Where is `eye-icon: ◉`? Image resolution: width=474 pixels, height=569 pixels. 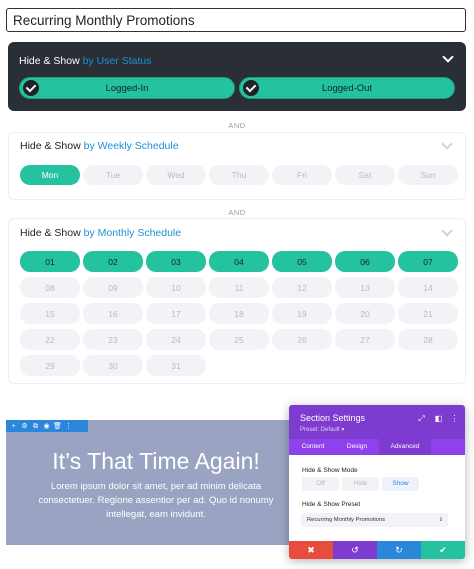 eye-icon: ◉ is located at coordinates (46, 426).